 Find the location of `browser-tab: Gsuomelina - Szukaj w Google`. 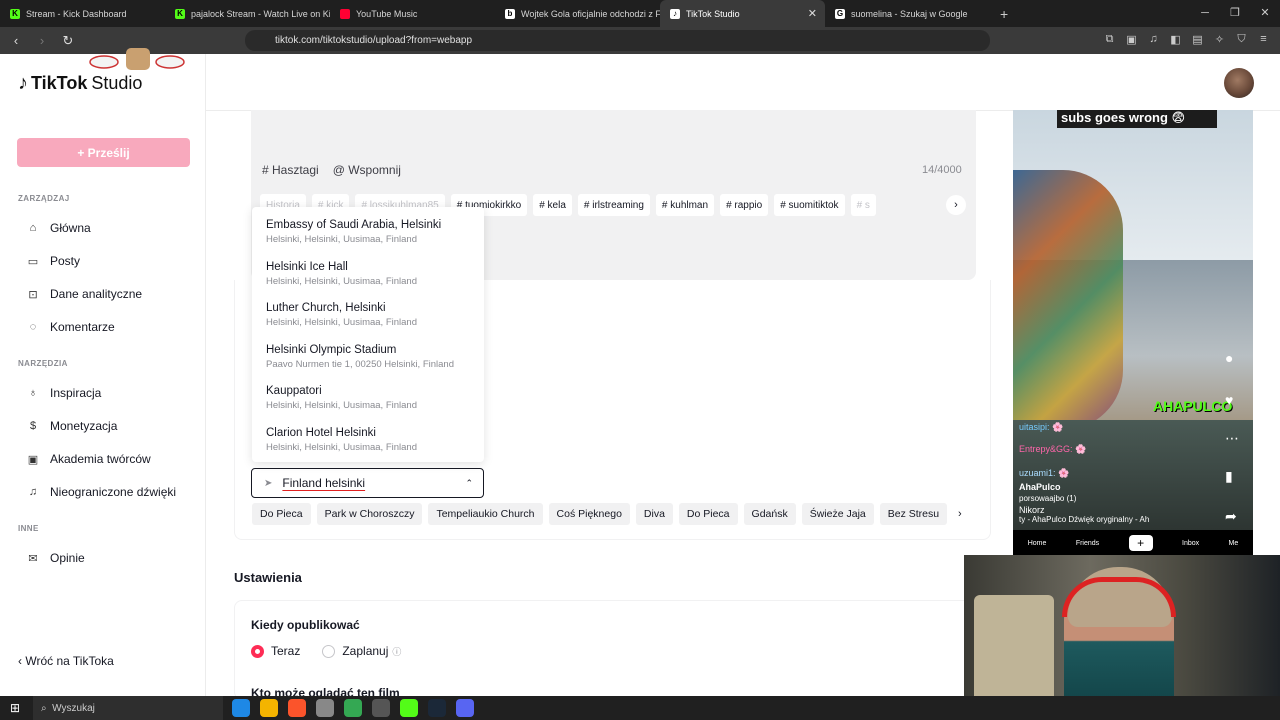

browser-tab: Gsuomelina - Szukaj w Google is located at coordinates (907, 13).